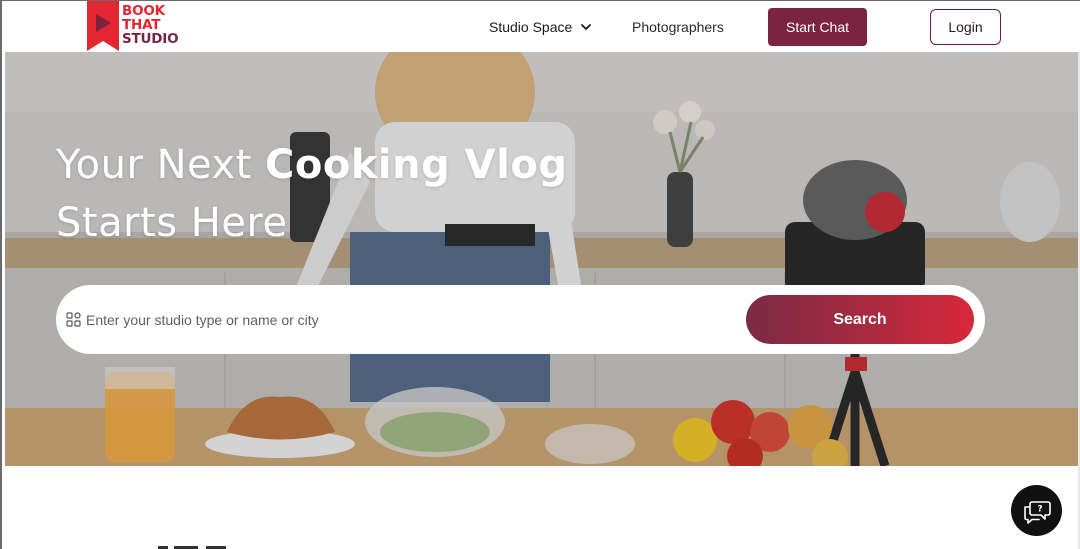  What do you see at coordinates (103, 26) in the screenshot?
I see `logo-mark-icon` at bounding box center [103, 26].